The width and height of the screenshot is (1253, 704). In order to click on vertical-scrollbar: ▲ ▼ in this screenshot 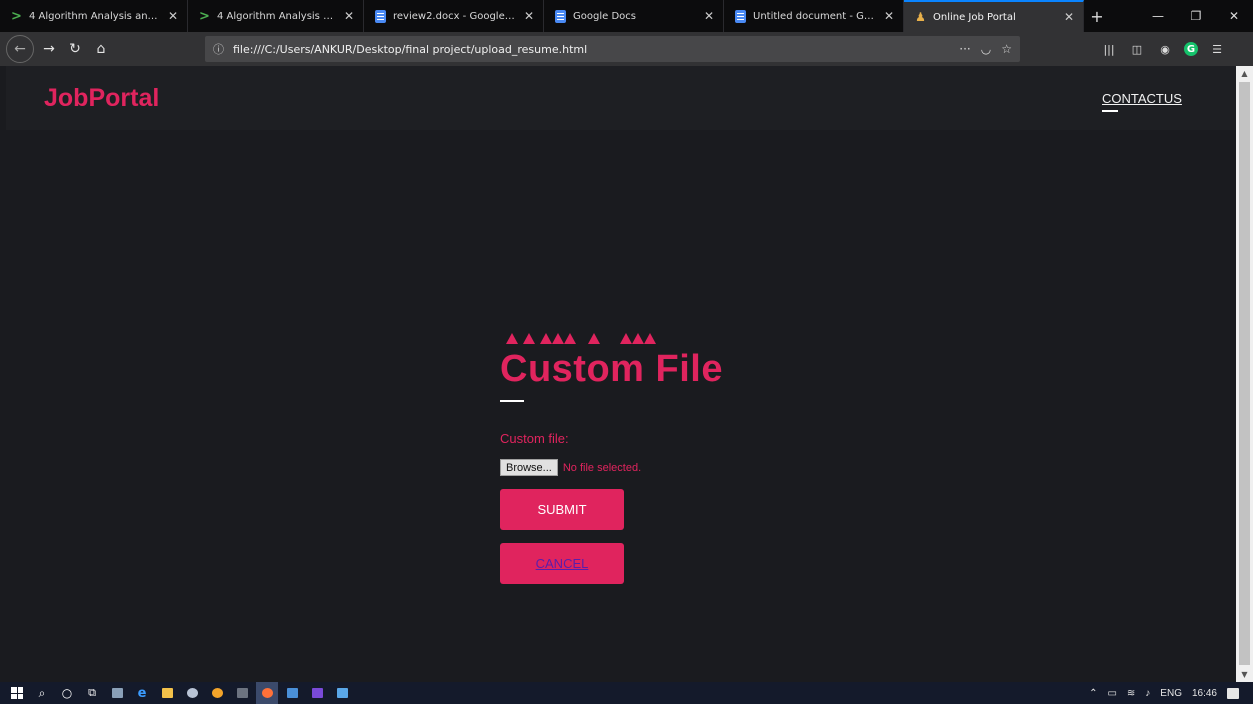, I will do `click(1244, 374)`.